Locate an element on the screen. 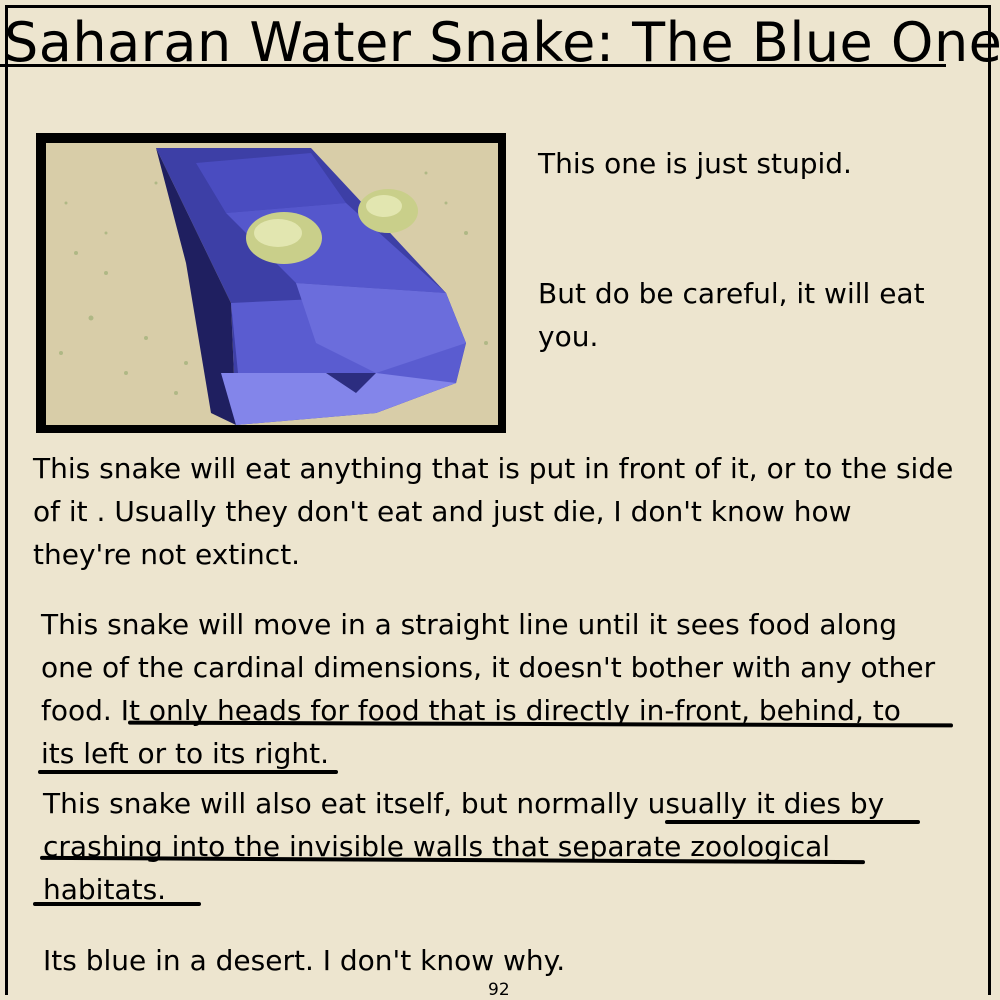 This screenshot has width=1000, height=1000. blue-snake-head-image is located at coordinates (272, 284).